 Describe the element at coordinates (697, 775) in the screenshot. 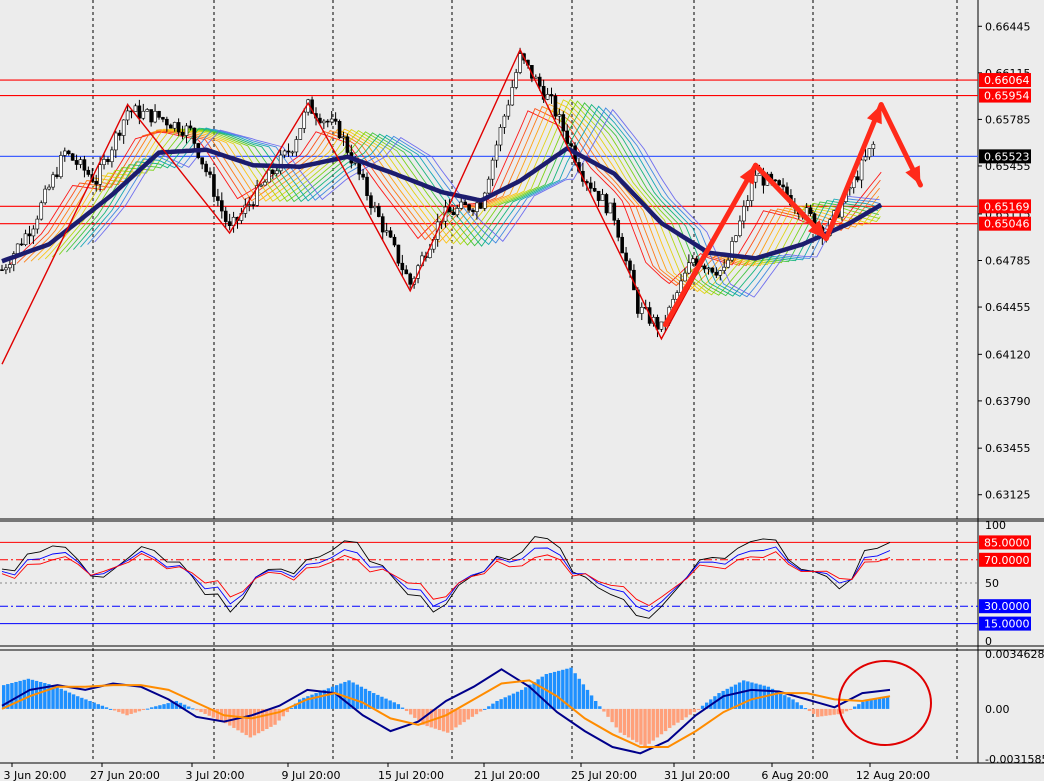

I see `time-tick-label: 31 Jul 20:00` at that location.